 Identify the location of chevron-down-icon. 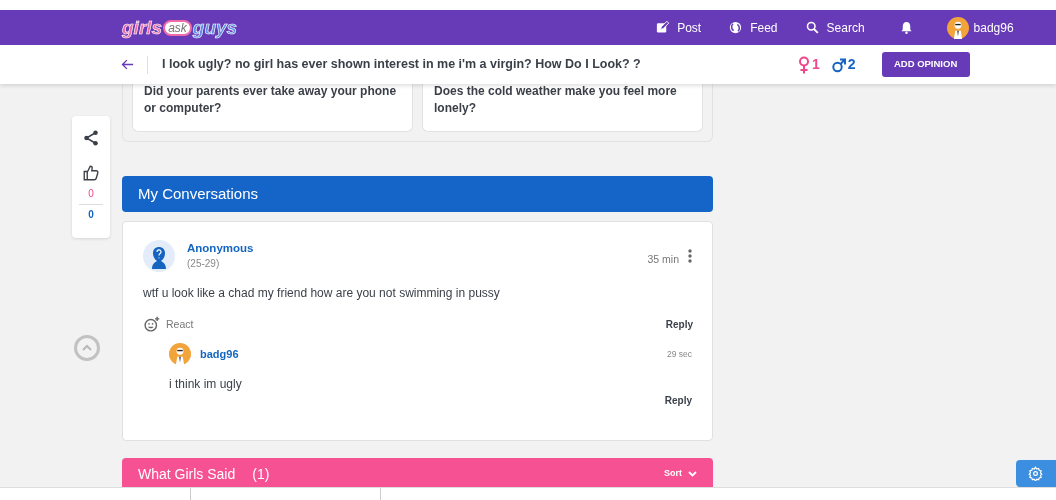
(692, 474).